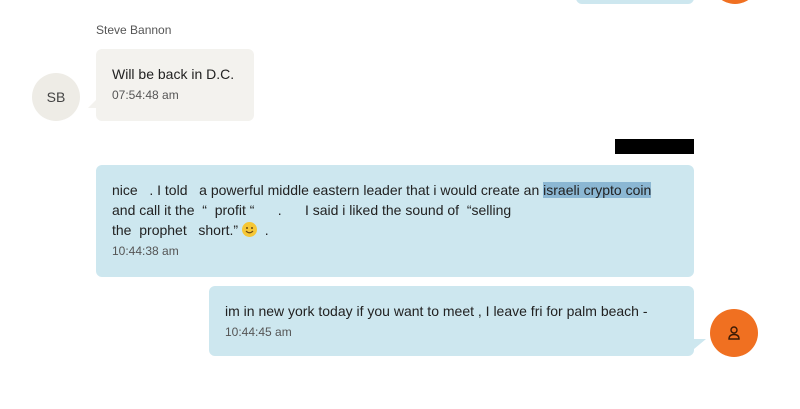 The height and width of the screenshot is (409, 800). What do you see at coordinates (597, 190) in the screenshot?
I see `selected-text-highlight: israeli crypto coin` at bounding box center [597, 190].